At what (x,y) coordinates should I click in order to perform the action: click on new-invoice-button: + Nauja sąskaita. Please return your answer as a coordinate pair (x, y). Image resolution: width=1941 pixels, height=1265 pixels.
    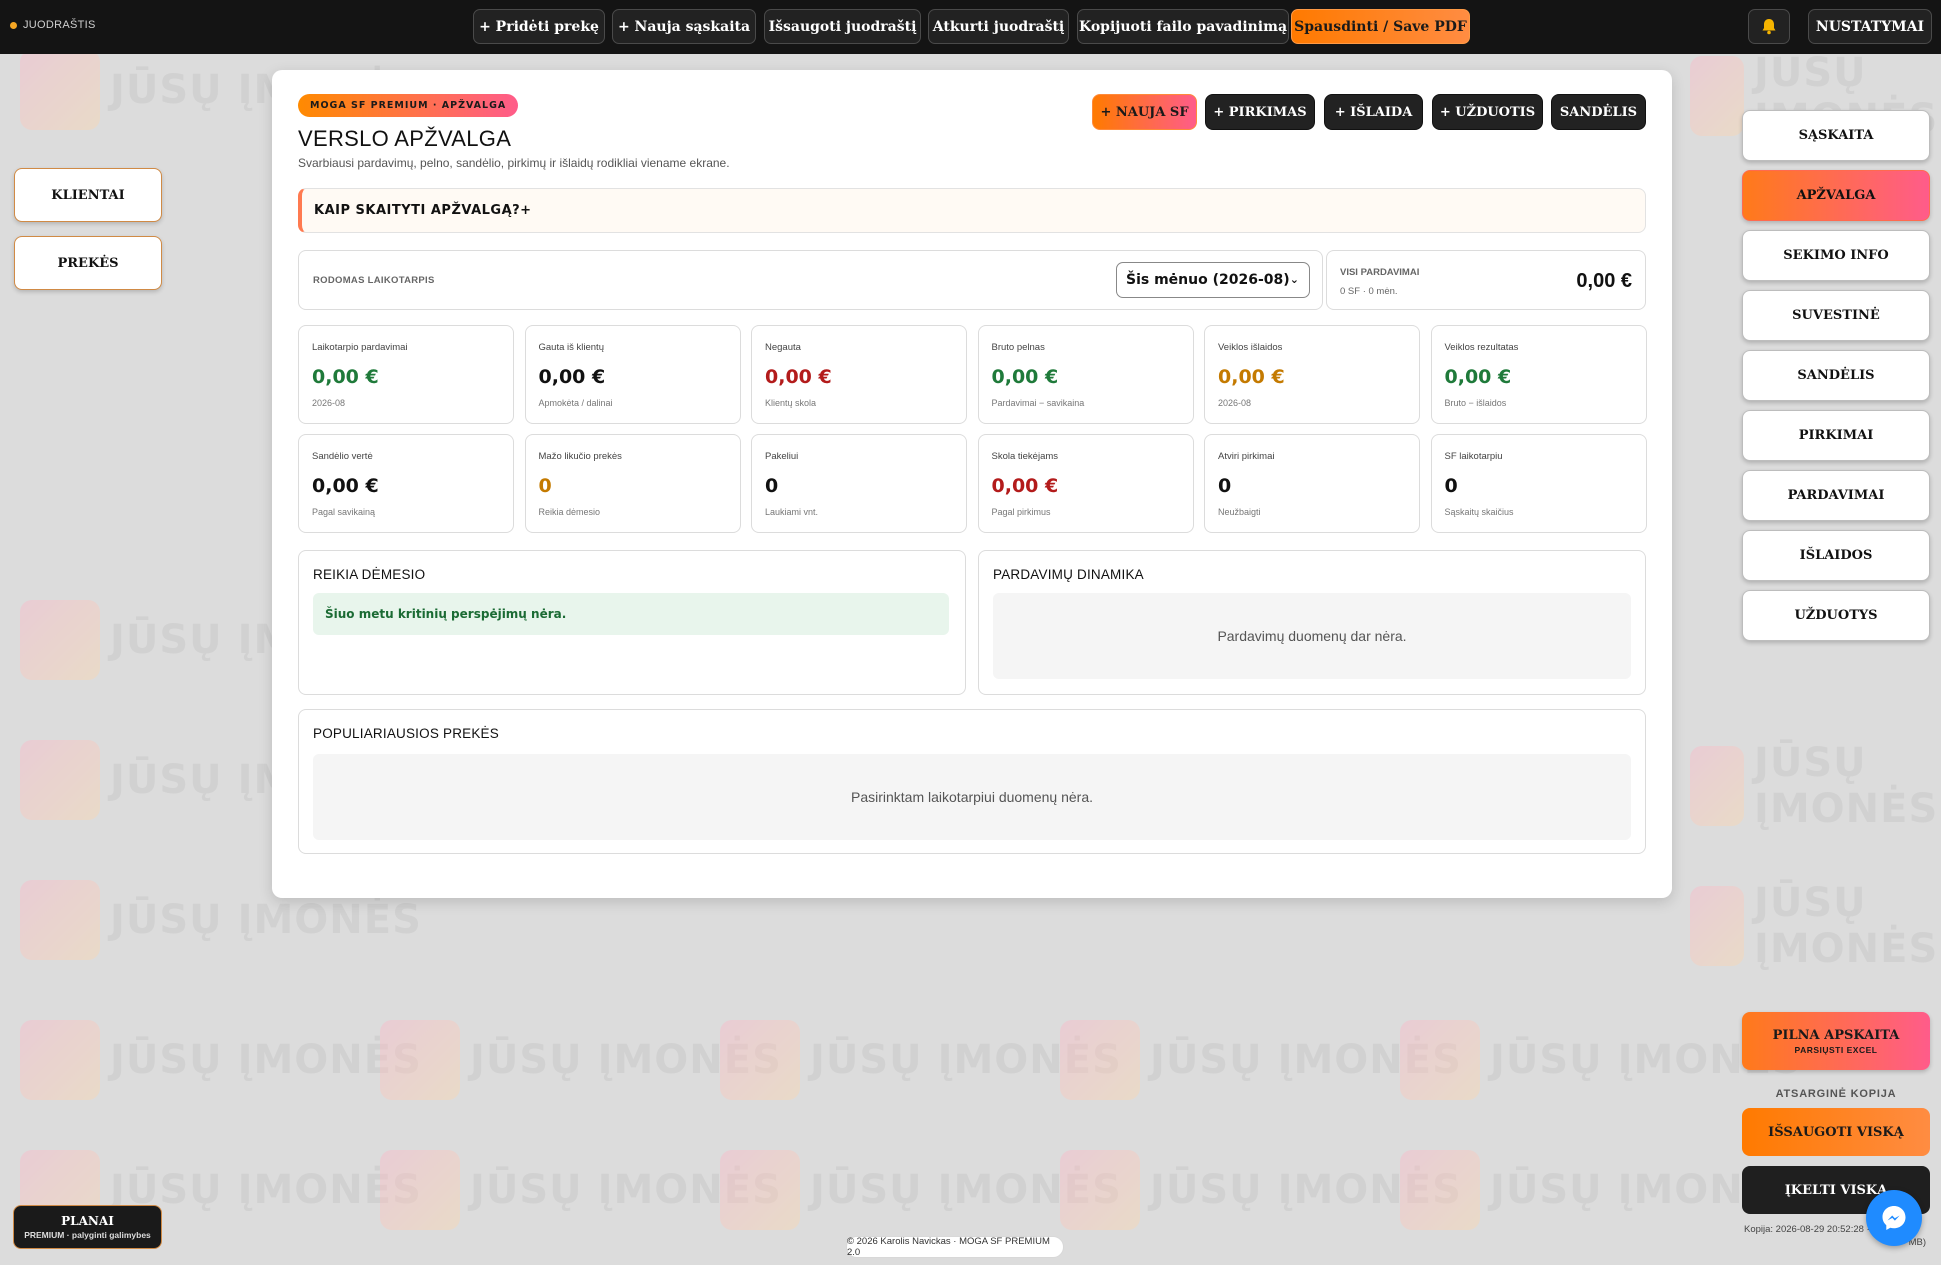
    Looking at the image, I should click on (684, 26).